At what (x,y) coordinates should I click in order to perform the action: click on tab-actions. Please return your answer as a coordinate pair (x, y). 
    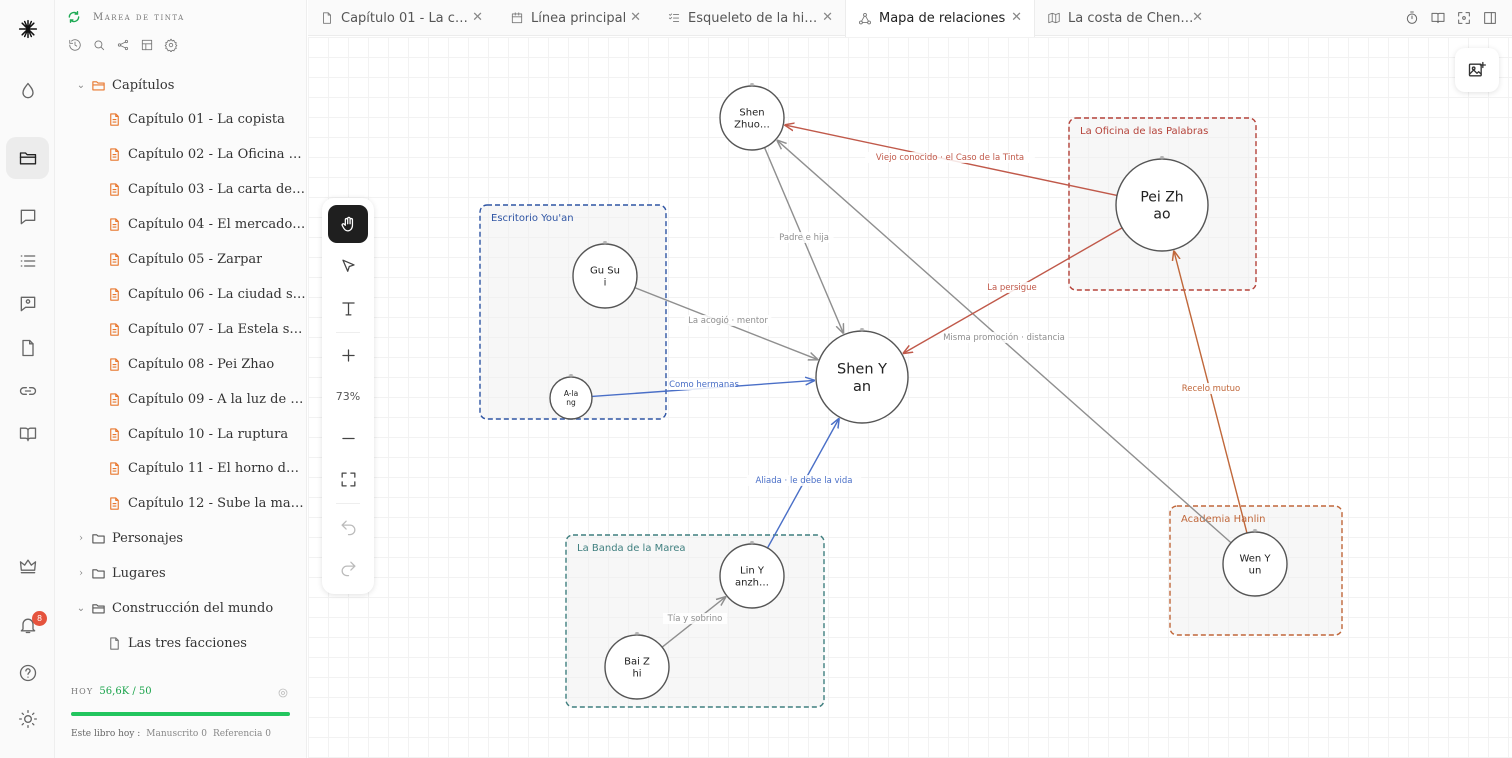
    Looking at the image, I should click on (1458, 18).